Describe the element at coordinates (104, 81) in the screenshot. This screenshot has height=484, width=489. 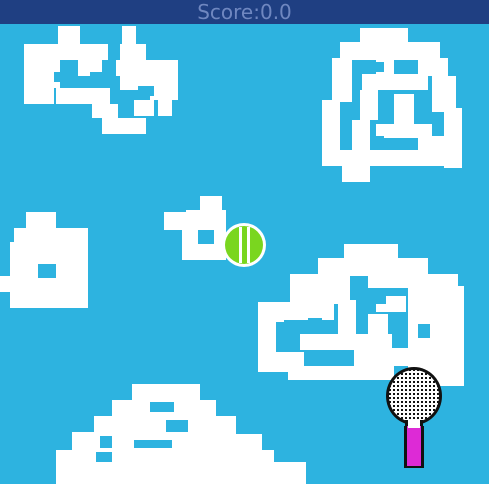
I see `cloud-top-left` at that location.